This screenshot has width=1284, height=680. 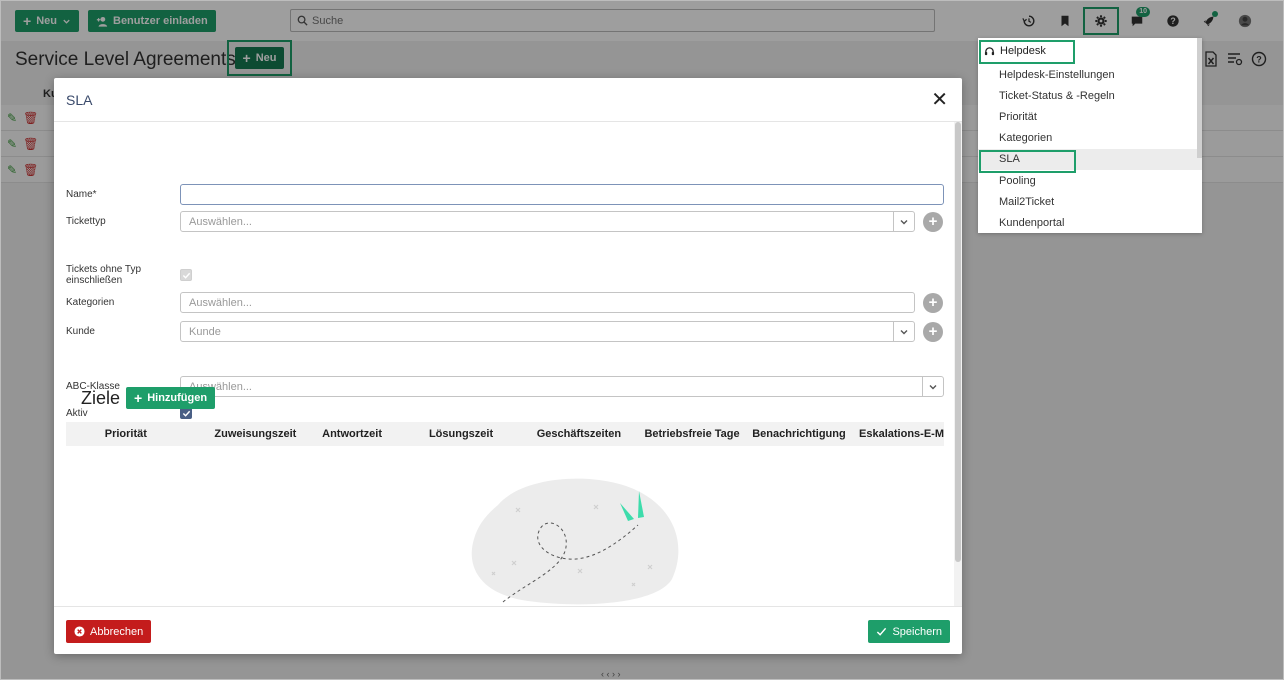 What do you see at coordinates (101, 397) in the screenshot?
I see `ziele-title: Ziele` at bounding box center [101, 397].